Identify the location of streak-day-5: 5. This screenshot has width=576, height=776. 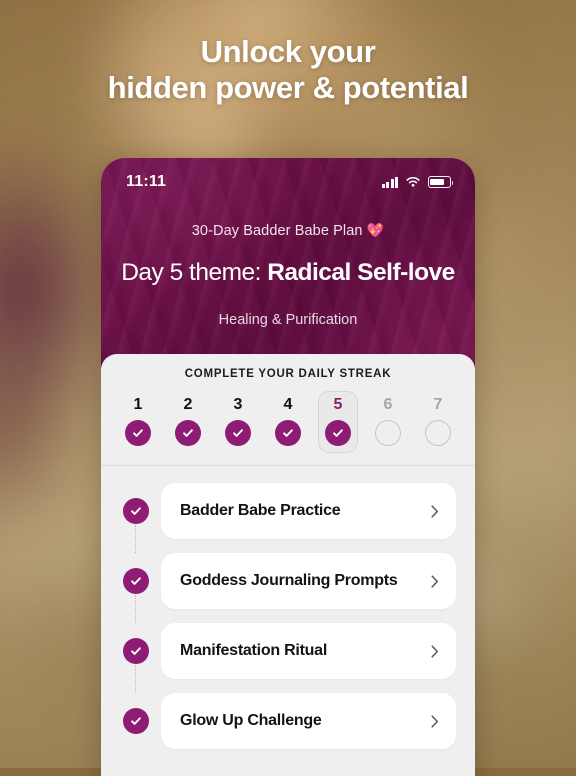
(338, 422).